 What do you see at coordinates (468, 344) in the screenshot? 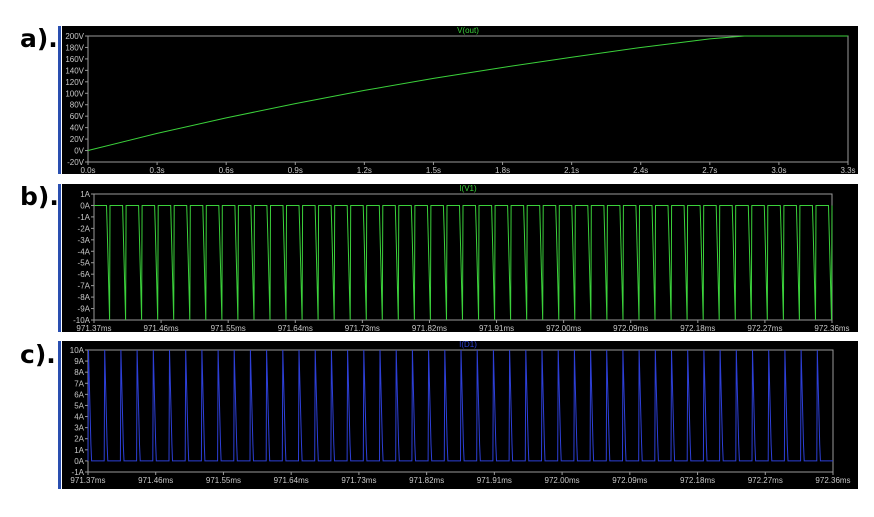
I see `chart-title: I(D1)` at bounding box center [468, 344].